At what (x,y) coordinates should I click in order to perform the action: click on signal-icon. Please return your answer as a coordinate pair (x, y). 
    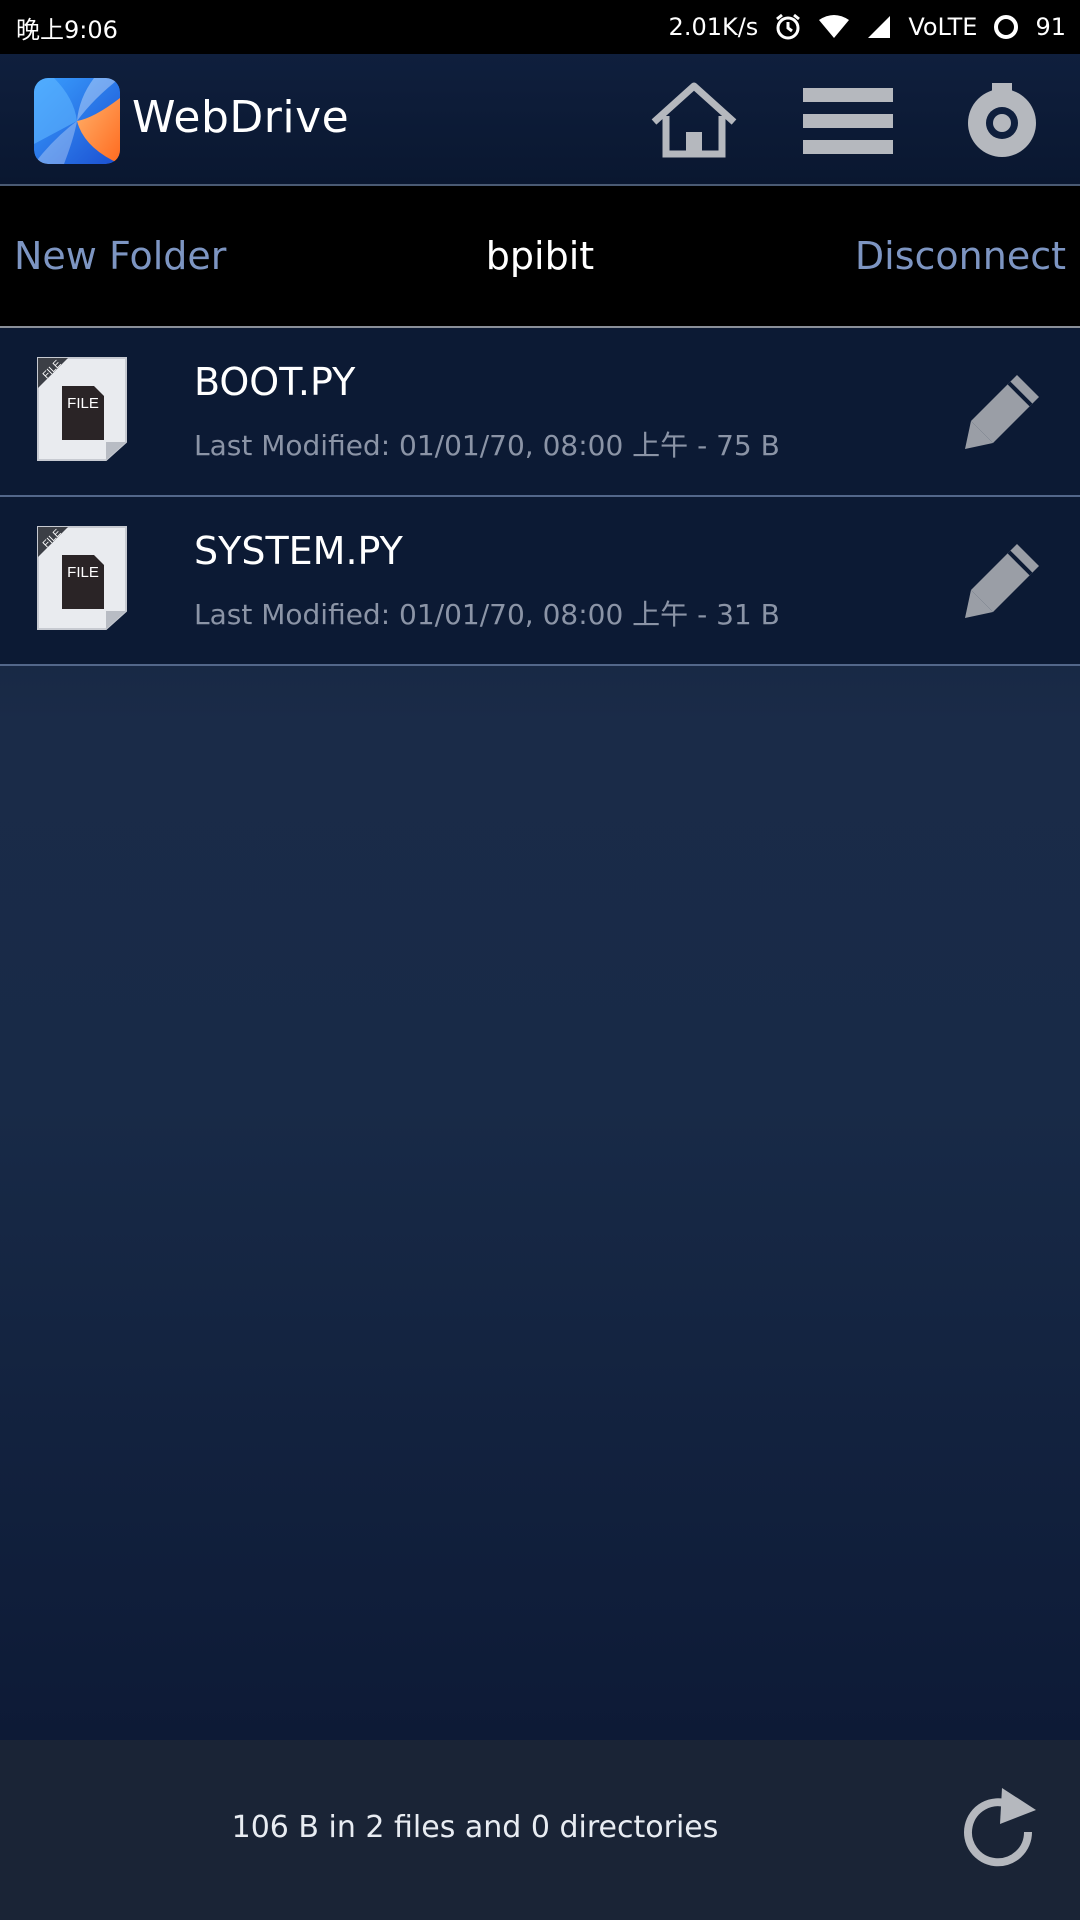
    Looking at the image, I should click on (879, 27).